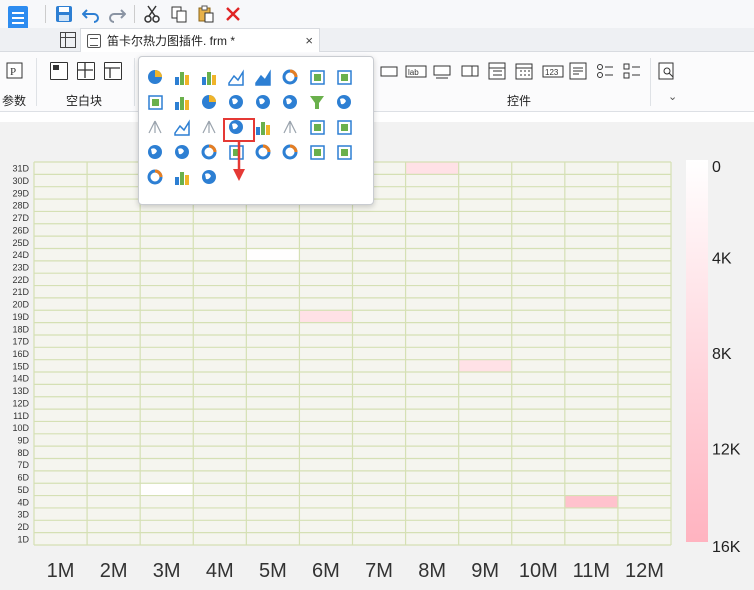 This screenshot has height=590, width=754. I want to click on checkbox-group-icon, so click(632, 71).